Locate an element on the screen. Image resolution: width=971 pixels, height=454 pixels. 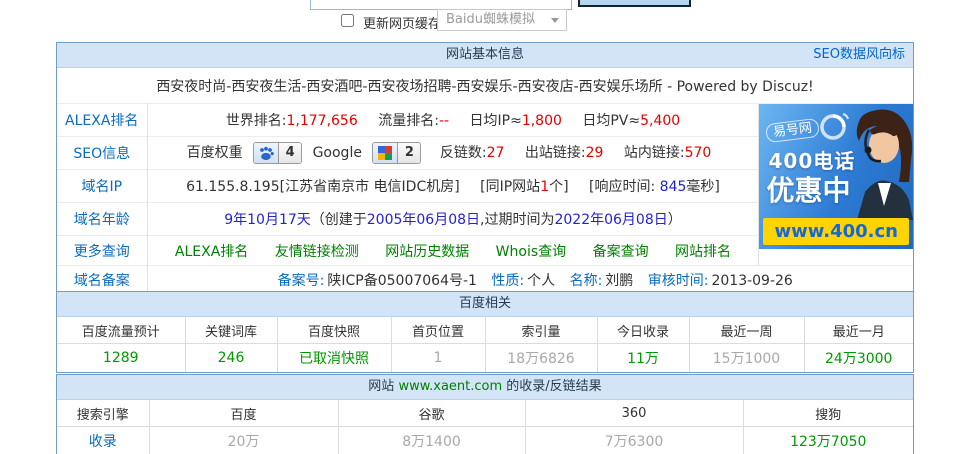
baidu-paw-icon is located at coordinates (266, 153).